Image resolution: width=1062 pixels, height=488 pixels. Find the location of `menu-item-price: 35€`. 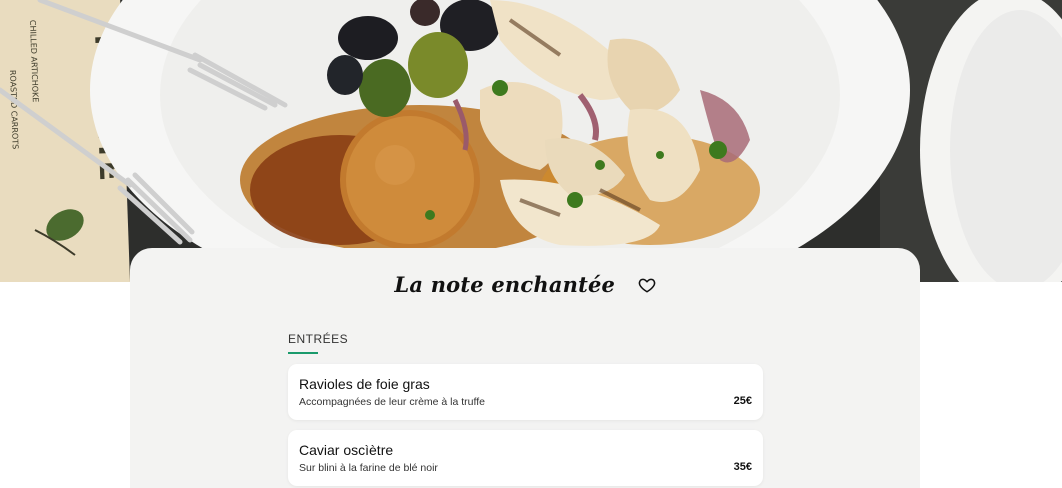

menu-item-price: 35€ is located at coordinates (742, 467).